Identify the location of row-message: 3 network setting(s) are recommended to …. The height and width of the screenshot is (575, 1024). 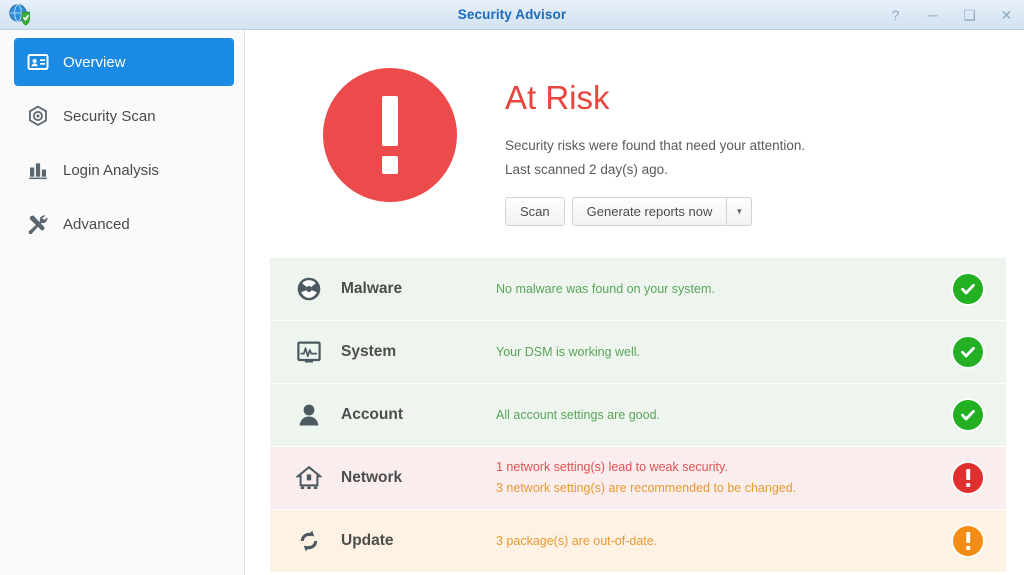
(646, 487).